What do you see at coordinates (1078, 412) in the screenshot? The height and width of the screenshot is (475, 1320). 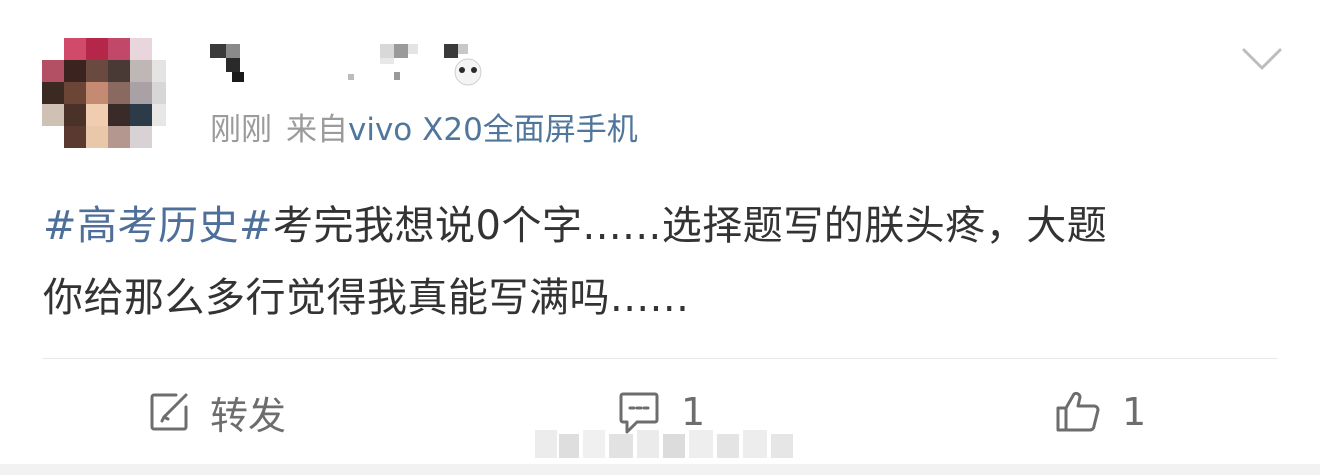 I see `thumbs-up-icon` at bounding box center [1078, 412].